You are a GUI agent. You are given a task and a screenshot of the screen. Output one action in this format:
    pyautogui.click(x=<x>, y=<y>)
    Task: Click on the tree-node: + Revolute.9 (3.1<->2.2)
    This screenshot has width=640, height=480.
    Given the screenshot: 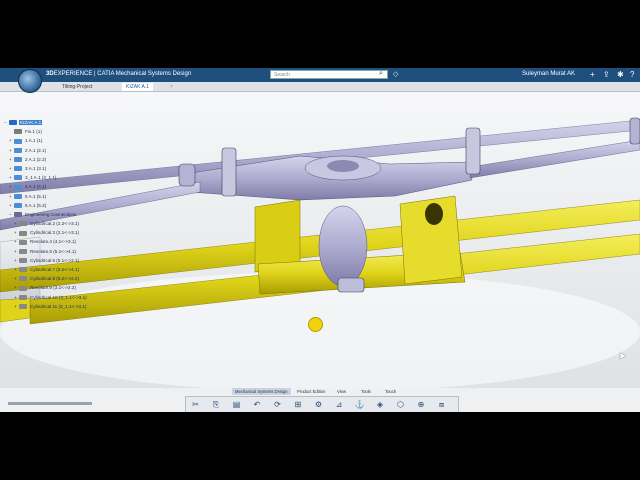 What is the action you would take?
    pyautogui.click(x=59, y=287)
    